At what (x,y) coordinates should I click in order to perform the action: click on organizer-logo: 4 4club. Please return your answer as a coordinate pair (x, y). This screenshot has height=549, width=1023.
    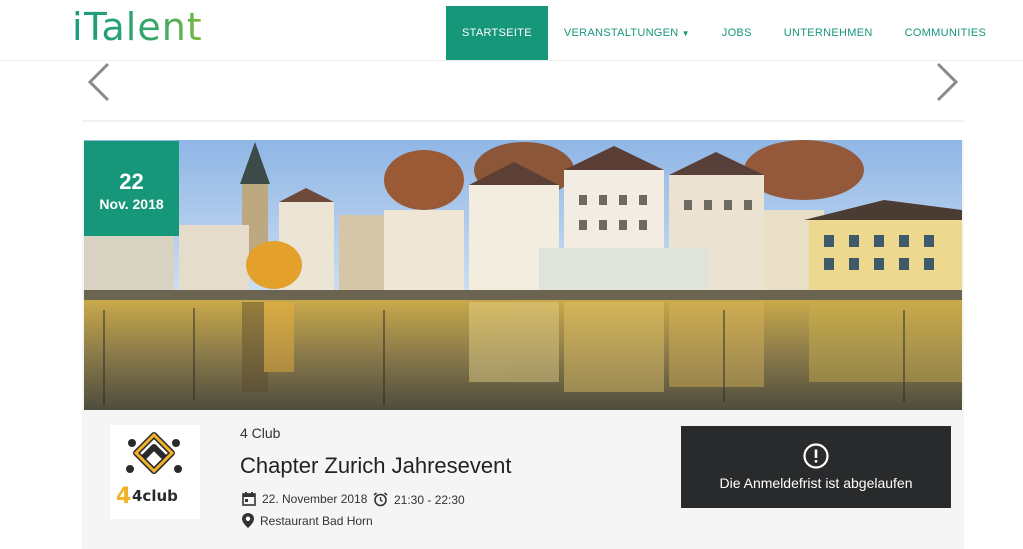
    Looking at the image, I should click on (155, 472).